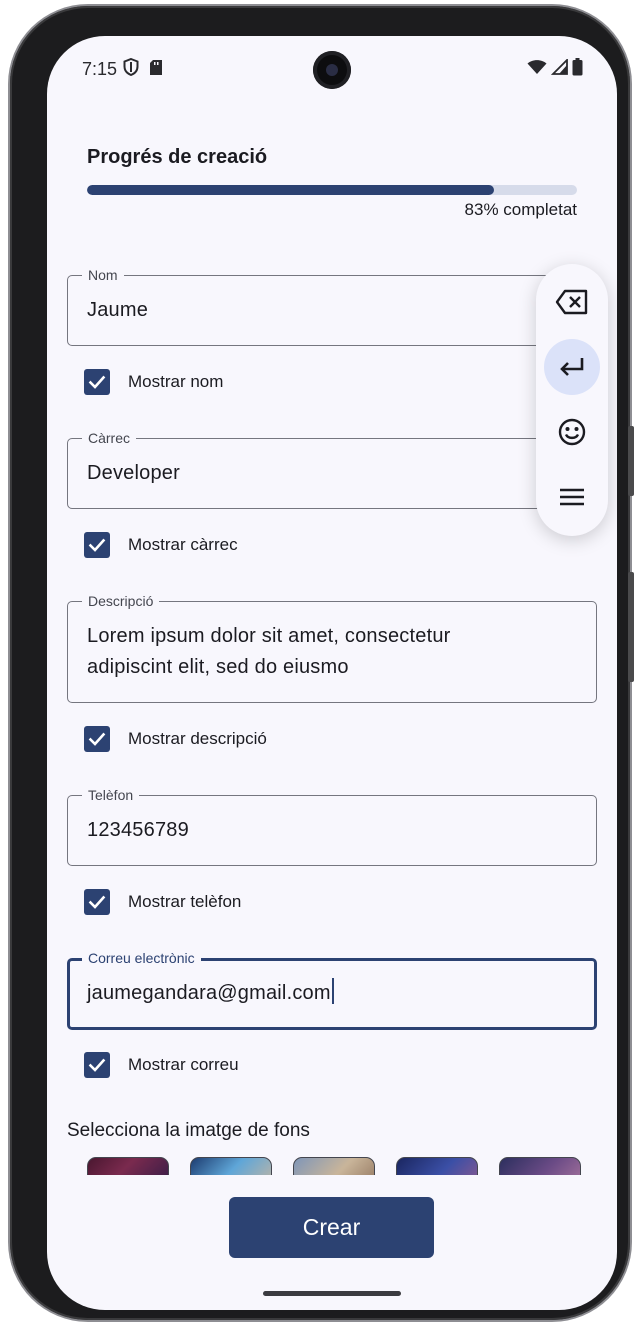 The height and width of the screenshot is (1324, 640). What do you see at coordinates (631, 461) in the screenshot?
I see `volume-button` at bounding box center [631, 461].